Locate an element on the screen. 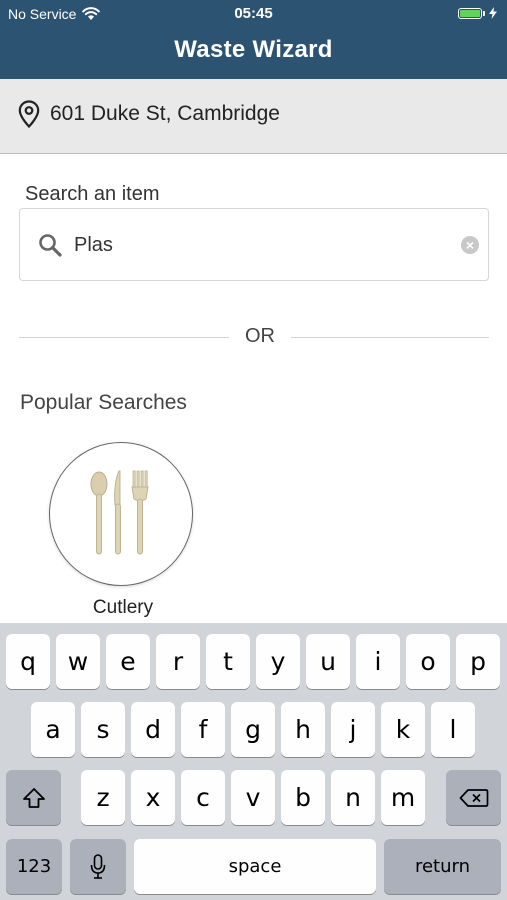 This screenshot has height=900, width=507. key-s: s is located at coordinates (103, 729).